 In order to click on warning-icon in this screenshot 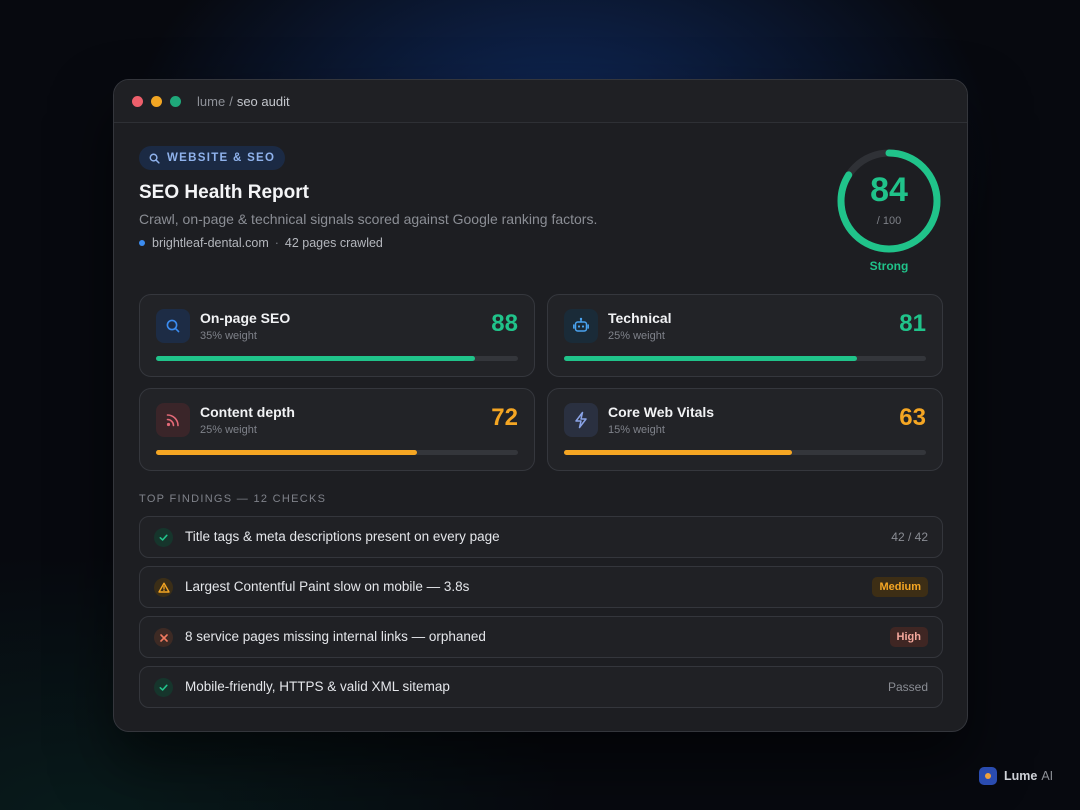, I will do `click(163, 587)`.